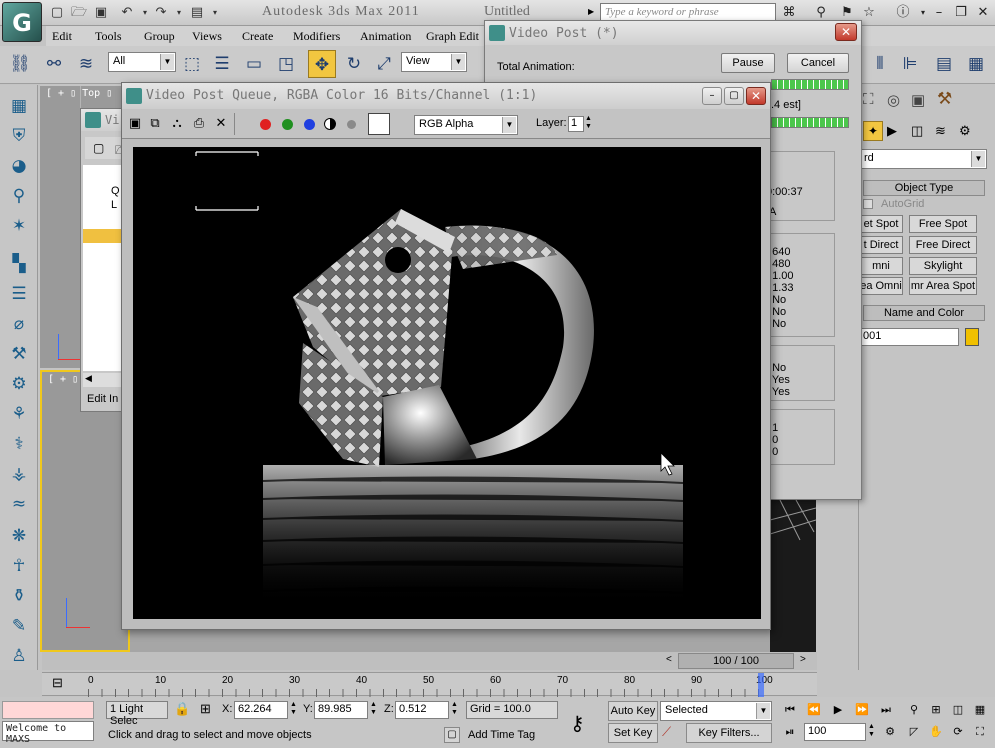 Image resolution: width=995 pixels, height=748 pixels. Describe the element at coordinates (159, 36) in the screenshot. I see `menu-group: Group` at that location.